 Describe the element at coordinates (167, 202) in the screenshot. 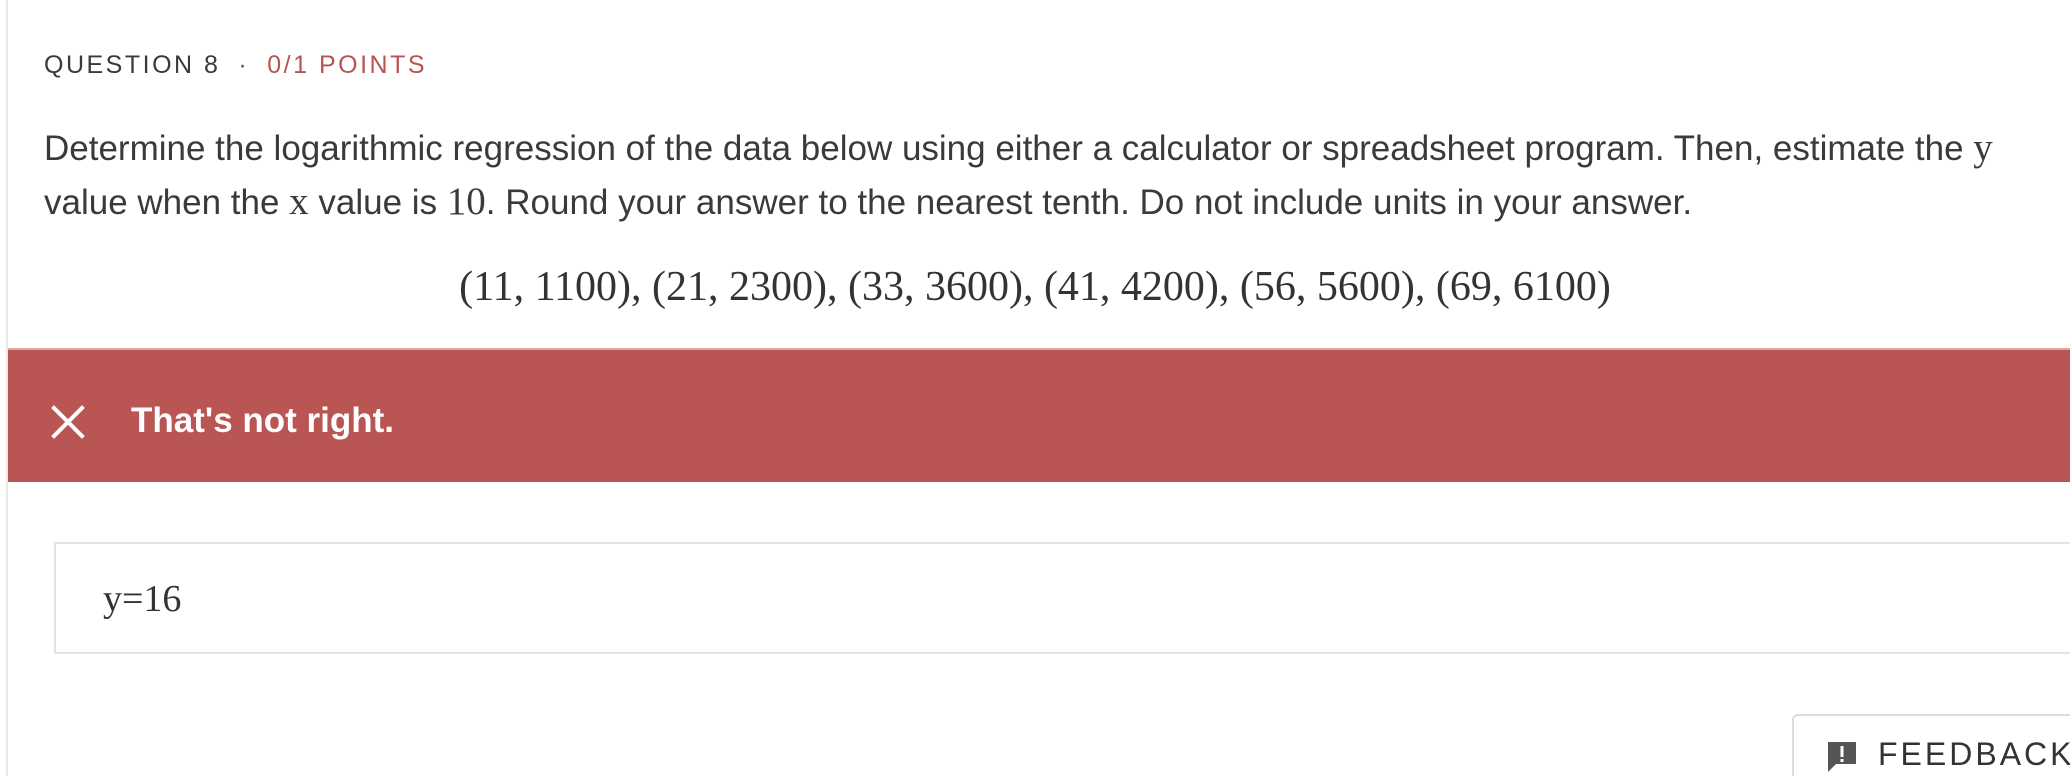

I see `prompt-text-2: value when the` at that location.